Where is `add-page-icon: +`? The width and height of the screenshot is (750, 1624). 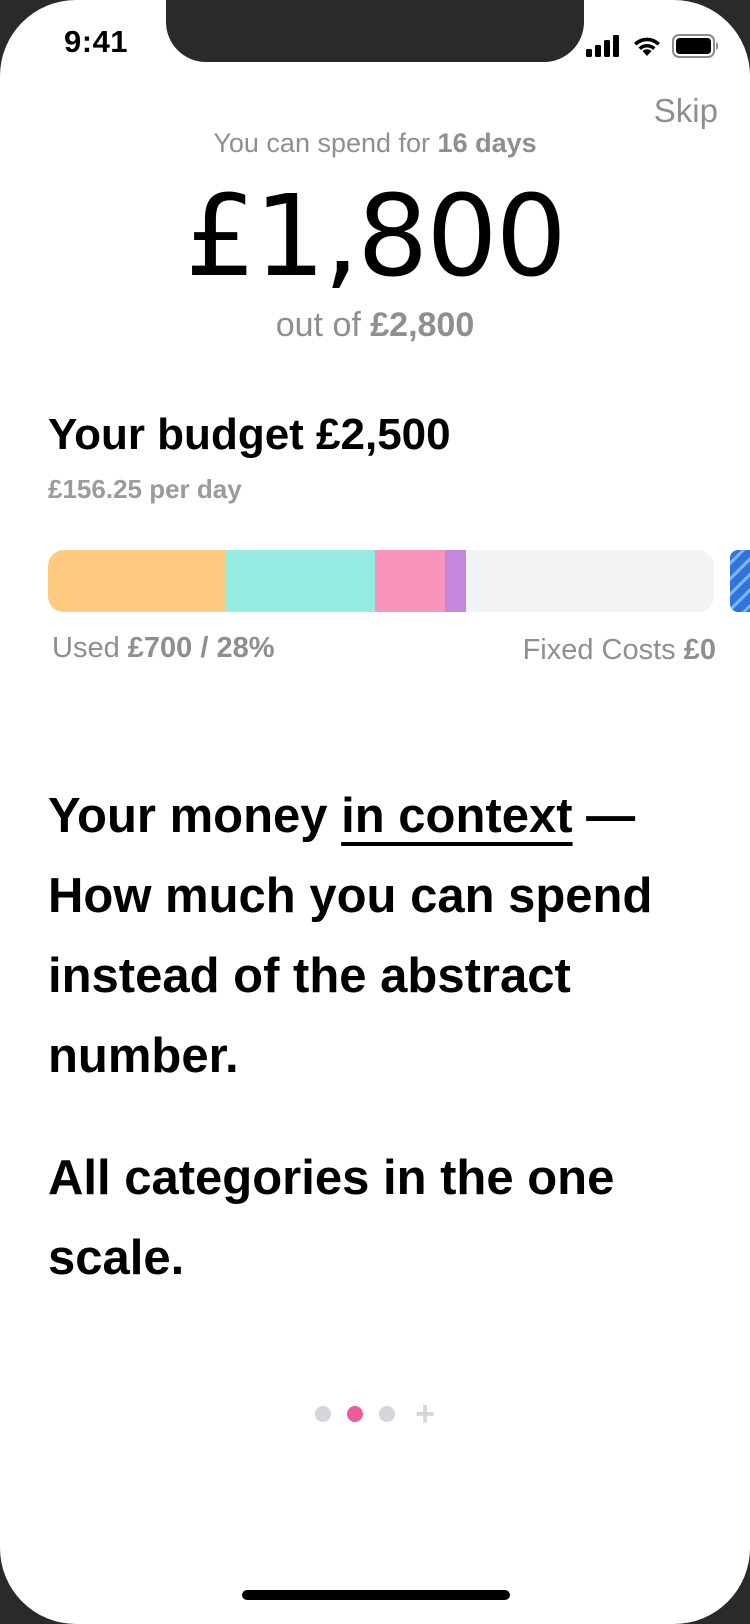 add-page-icon: + is located at coordinates (425, 1414).